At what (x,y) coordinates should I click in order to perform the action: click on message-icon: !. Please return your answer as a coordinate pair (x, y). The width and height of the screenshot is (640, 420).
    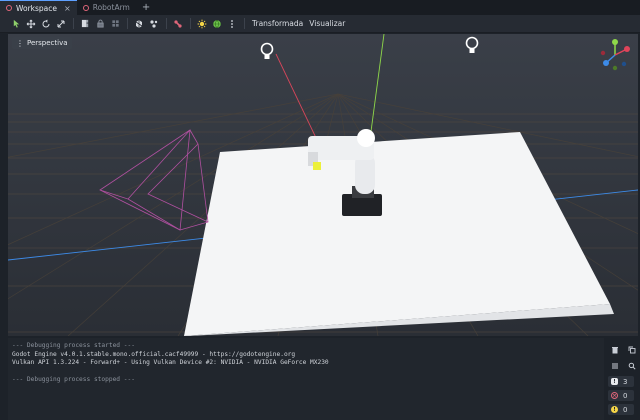
    Looking at the image, I should click on (614, 381).